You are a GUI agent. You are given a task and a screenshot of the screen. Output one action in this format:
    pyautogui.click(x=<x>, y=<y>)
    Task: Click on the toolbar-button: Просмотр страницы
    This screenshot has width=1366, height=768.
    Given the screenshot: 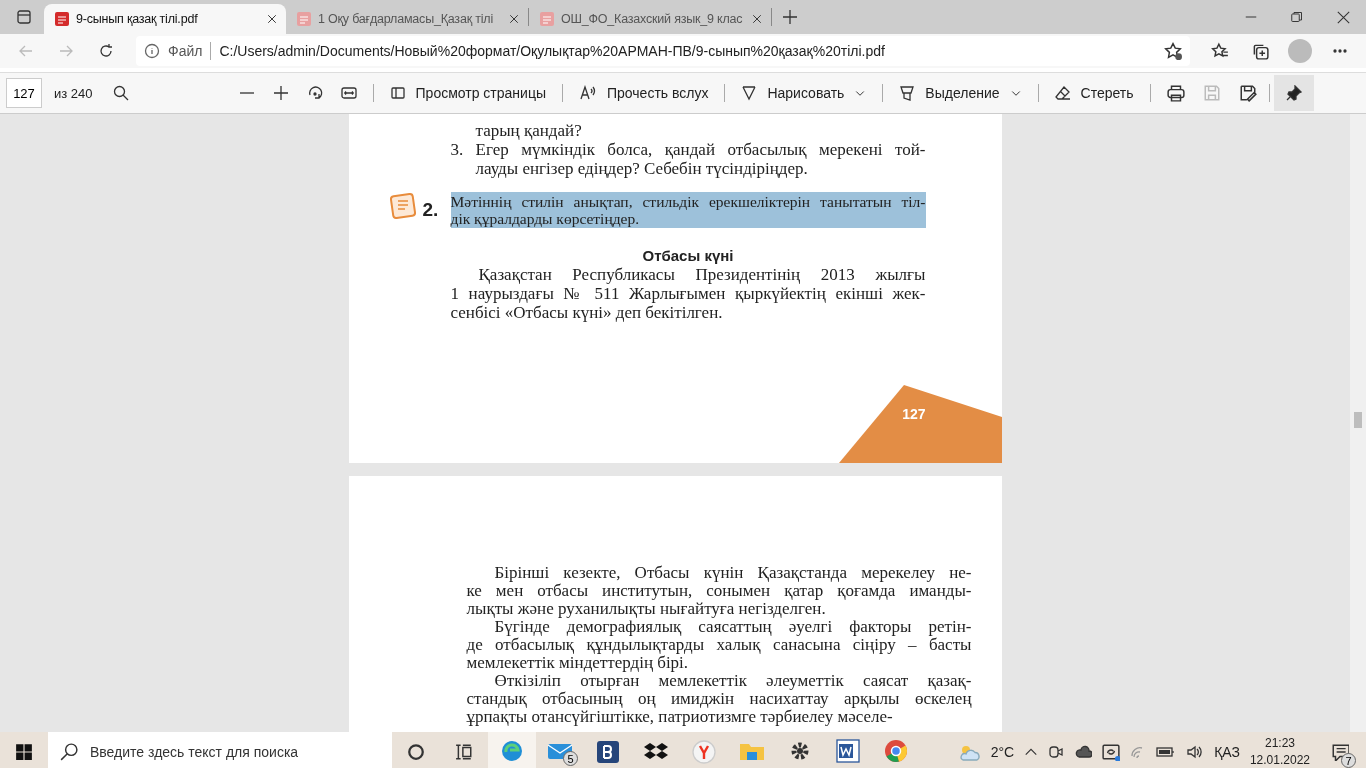 What is the action you would take?
    pyautogui.click(x=467, y=93)
    